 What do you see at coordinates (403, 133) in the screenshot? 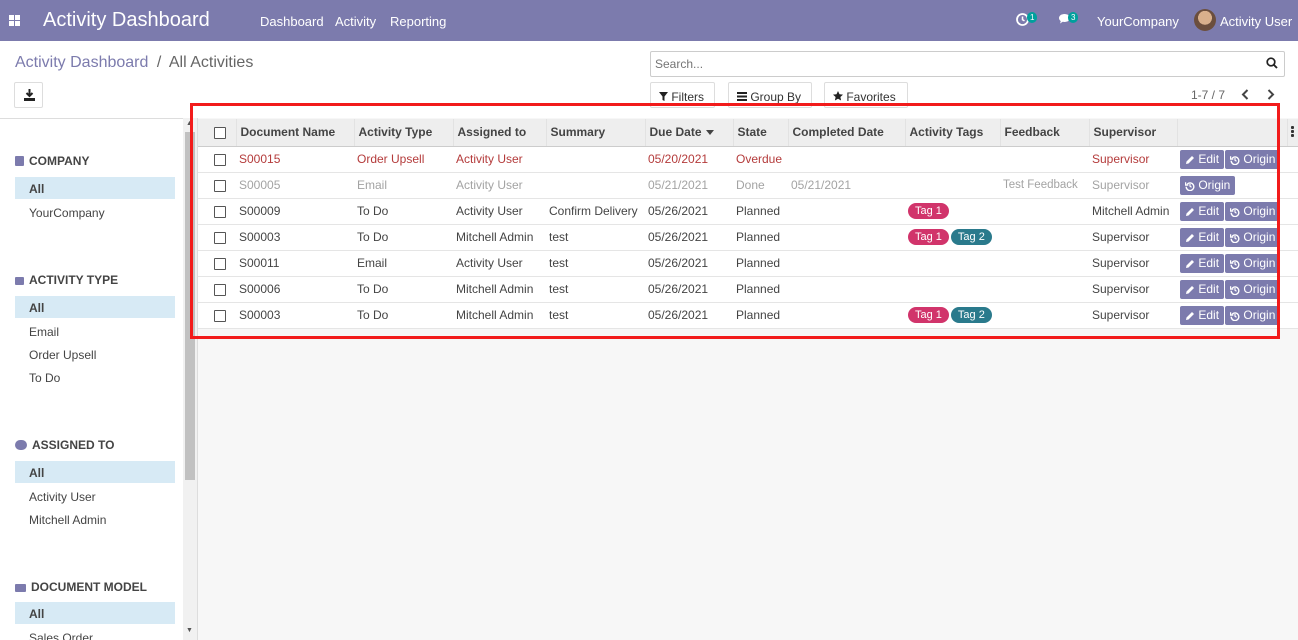
I see `col-activity-type: Activity Type` at bounding box center [403, 133].